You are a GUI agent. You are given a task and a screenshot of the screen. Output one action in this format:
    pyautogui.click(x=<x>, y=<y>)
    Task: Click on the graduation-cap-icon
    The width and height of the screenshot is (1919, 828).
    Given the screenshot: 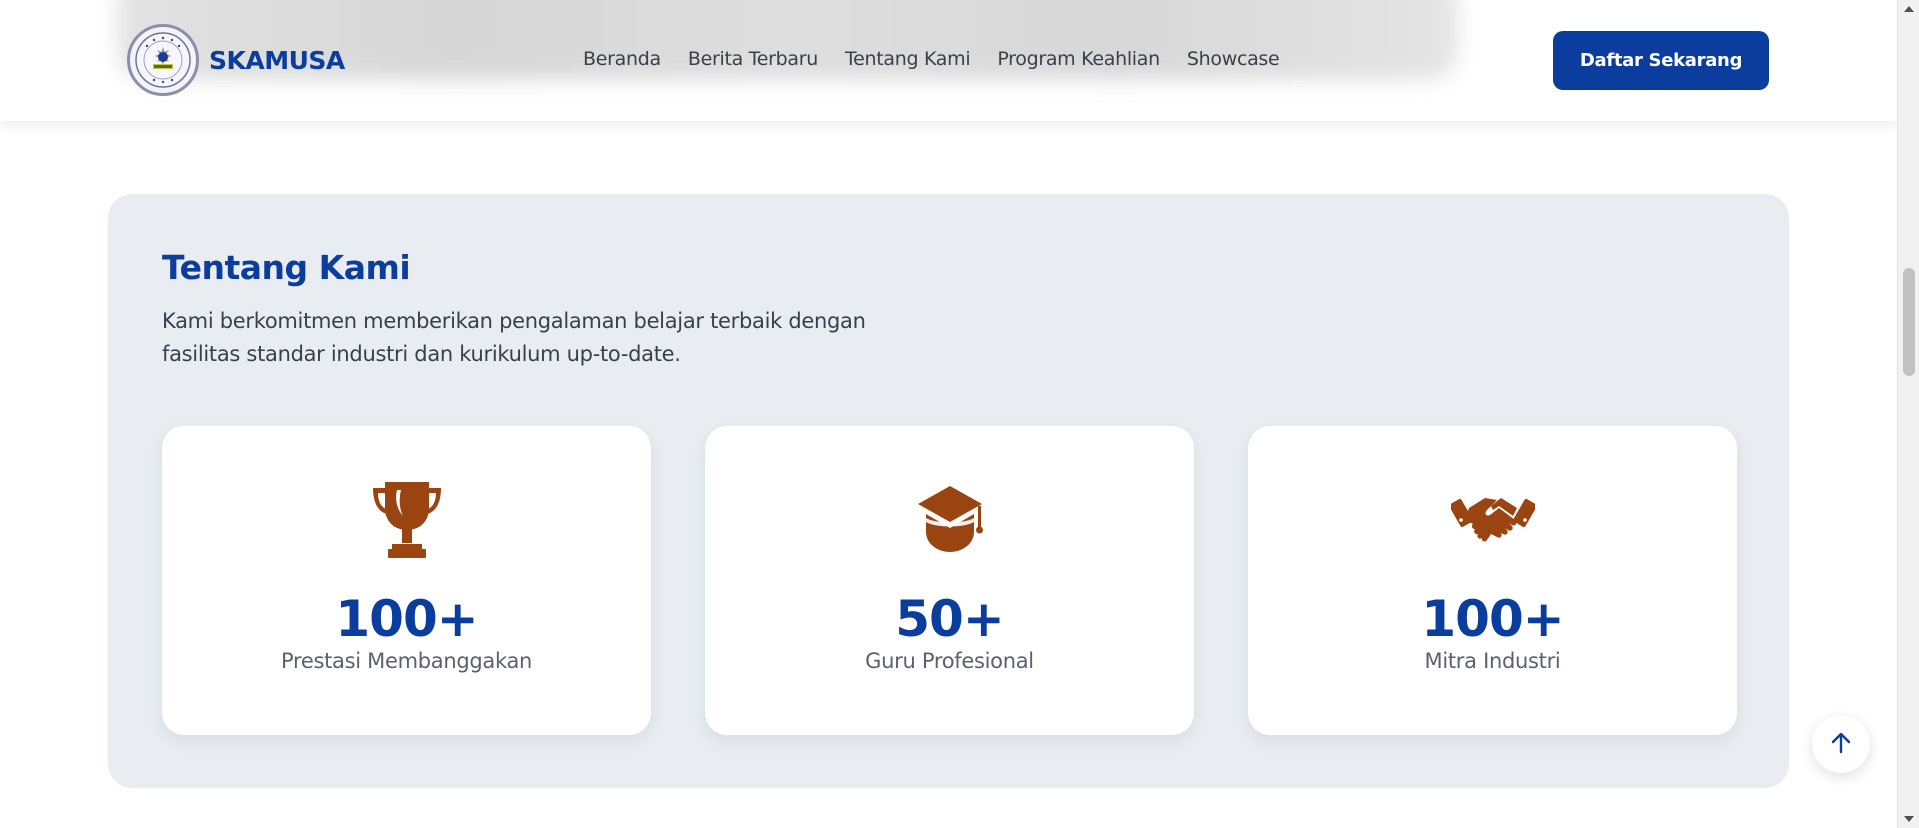 What is the action you would take?
    pyautogui.click(x=950, y=520)
    